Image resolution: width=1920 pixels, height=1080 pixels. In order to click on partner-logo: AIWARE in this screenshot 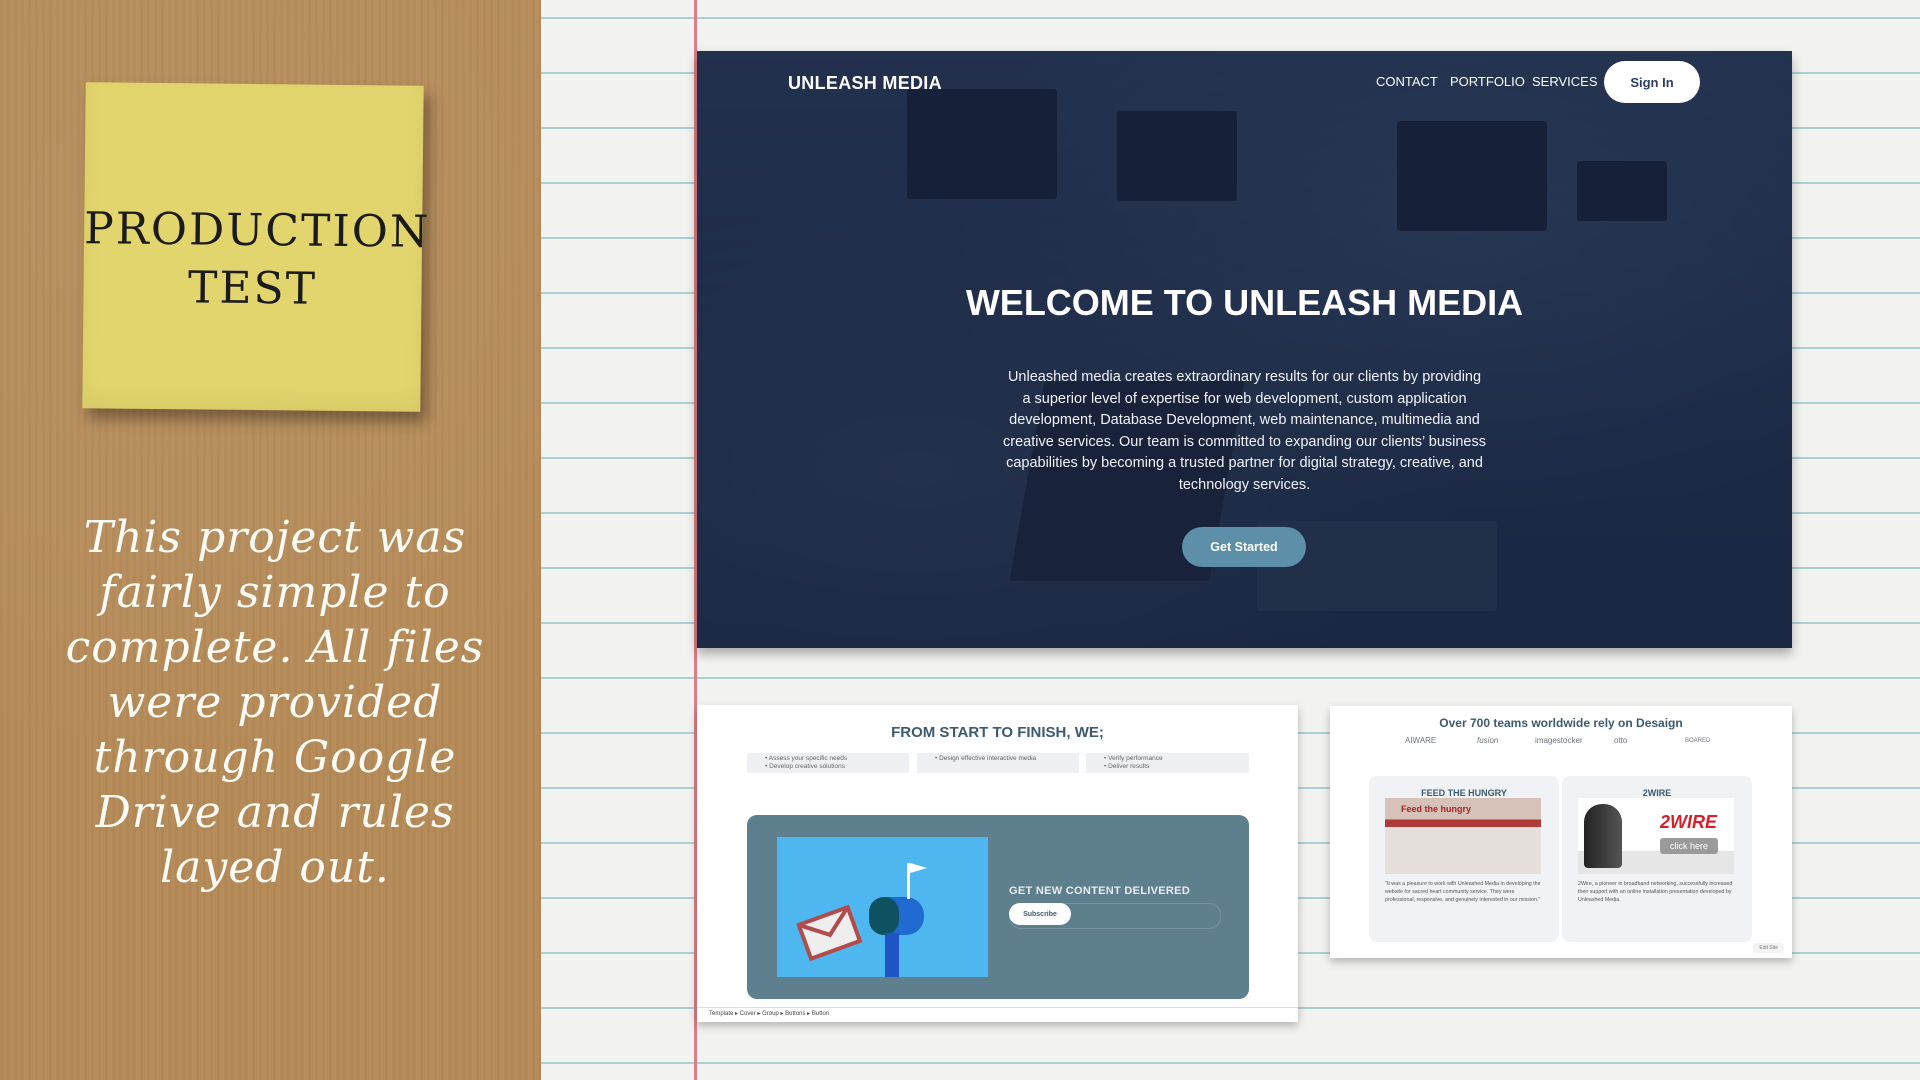, I will do `click(1421, 740)`.